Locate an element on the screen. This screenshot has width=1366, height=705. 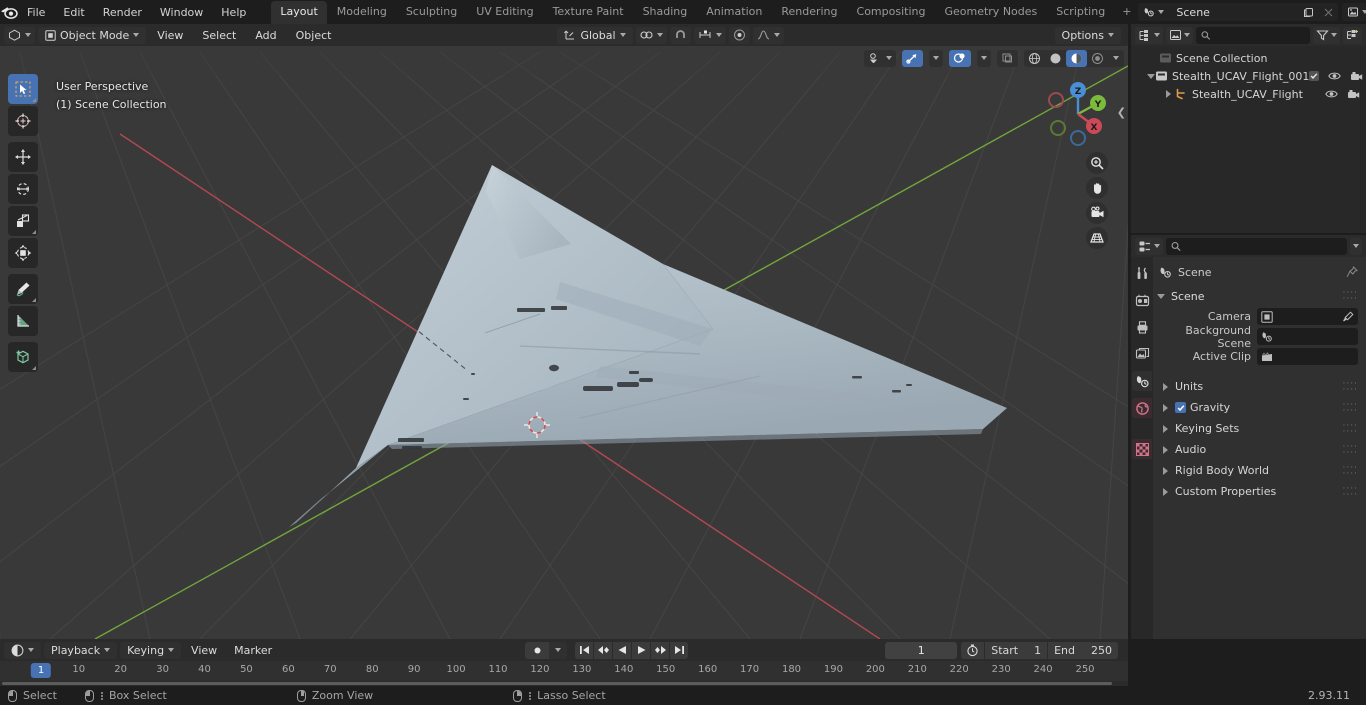
texture-tab is located at coordinates (1142, 449).